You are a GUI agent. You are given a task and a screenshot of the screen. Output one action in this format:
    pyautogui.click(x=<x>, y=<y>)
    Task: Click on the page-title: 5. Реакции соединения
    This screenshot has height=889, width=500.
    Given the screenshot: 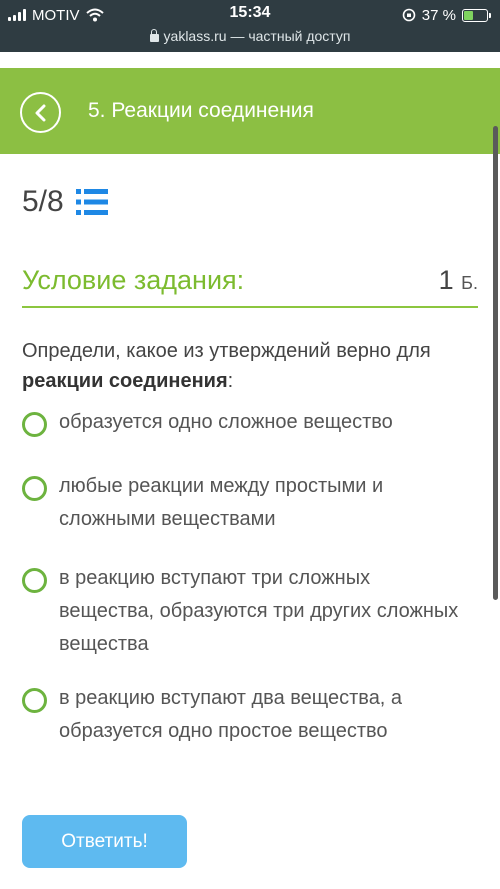 What is the action you would take?
    pyautogui.click(x=201, y=110)
    